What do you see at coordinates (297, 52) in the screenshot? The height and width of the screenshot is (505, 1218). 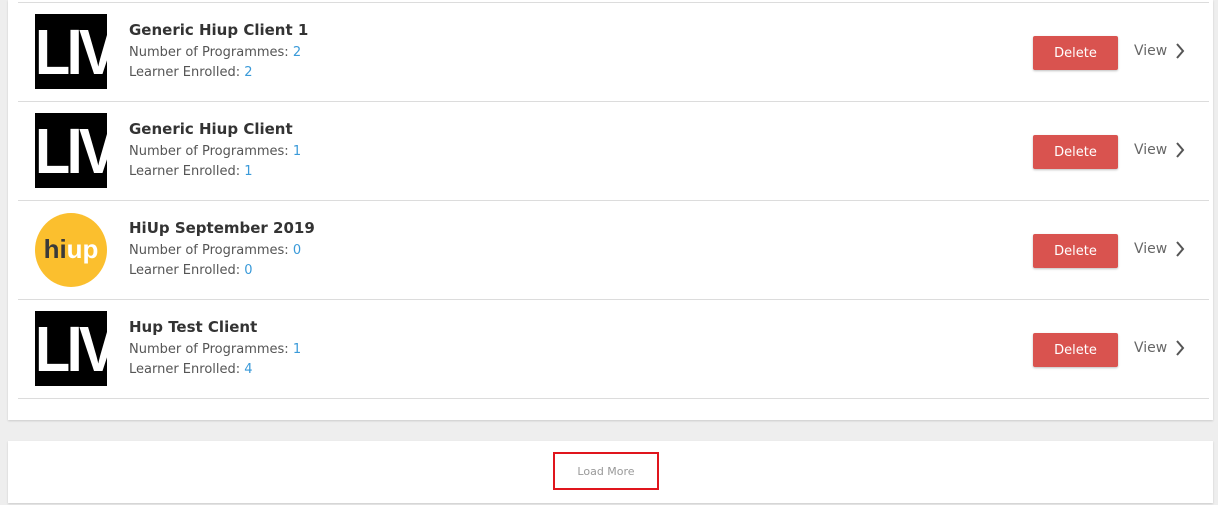 I see `programmes-value: 2` at bounding box center [297, 52].